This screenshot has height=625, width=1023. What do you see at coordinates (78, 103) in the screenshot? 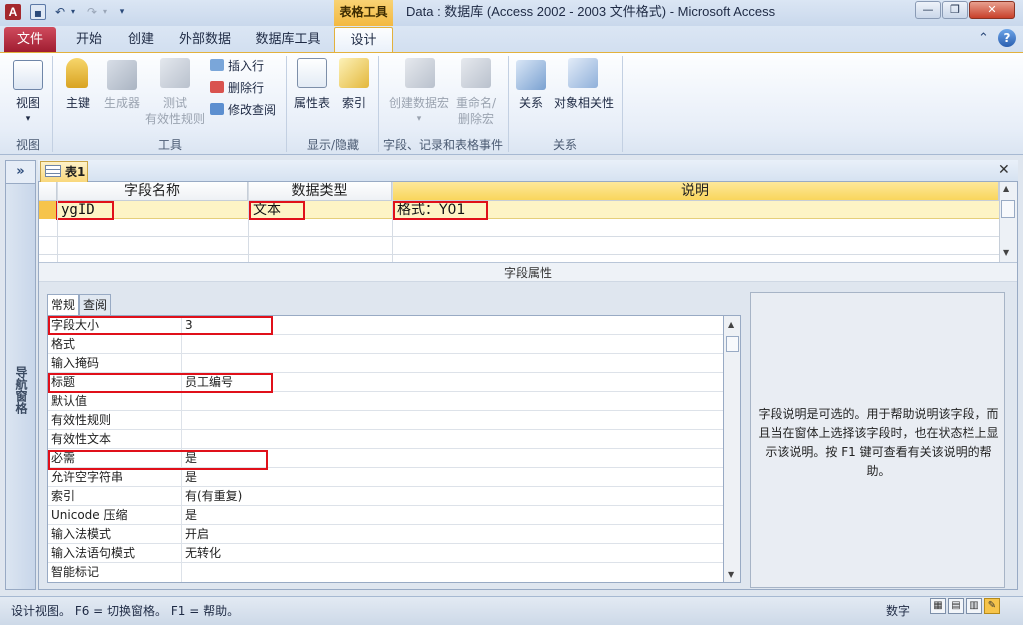
I see `primary-key-button: 主键` at bounding box center [78, 103].